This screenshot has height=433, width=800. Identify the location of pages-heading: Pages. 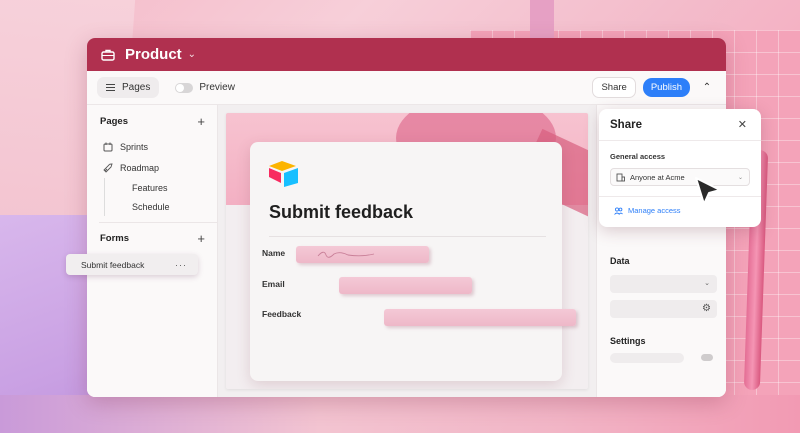
(114, 121).